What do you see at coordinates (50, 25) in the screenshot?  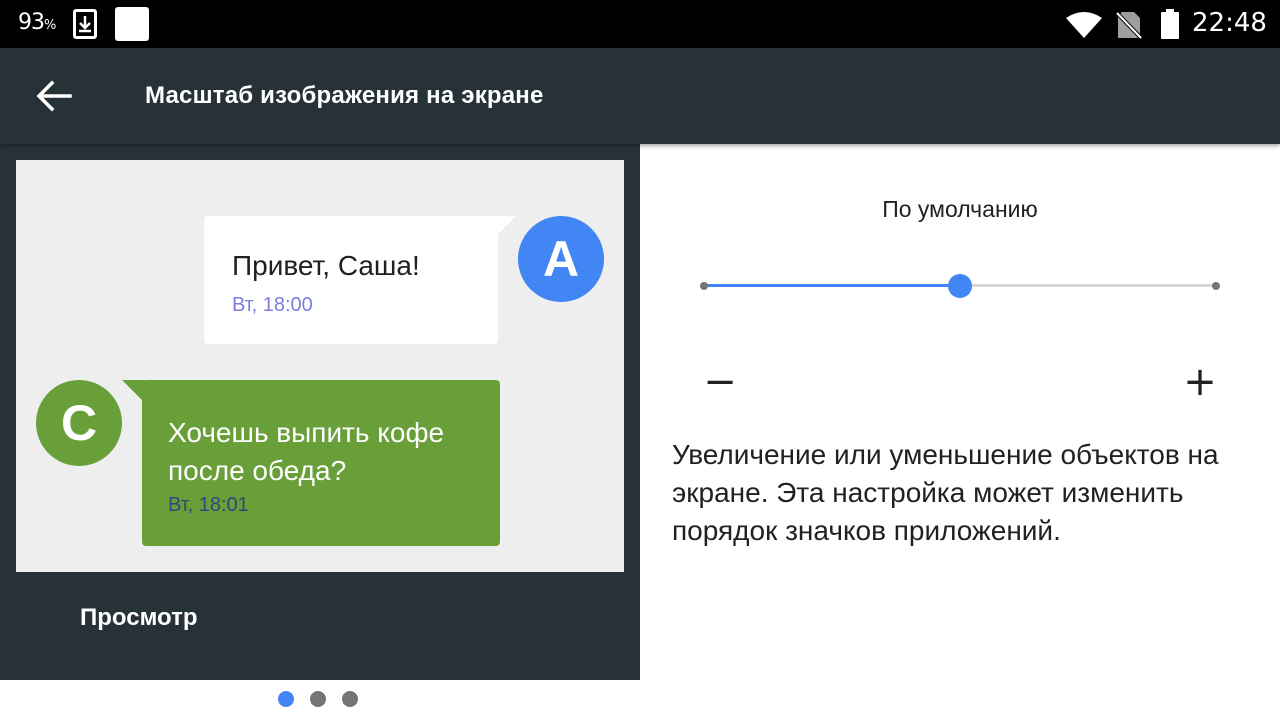 I see `battery-percent-unit: %` at bounding box center [50, 25].